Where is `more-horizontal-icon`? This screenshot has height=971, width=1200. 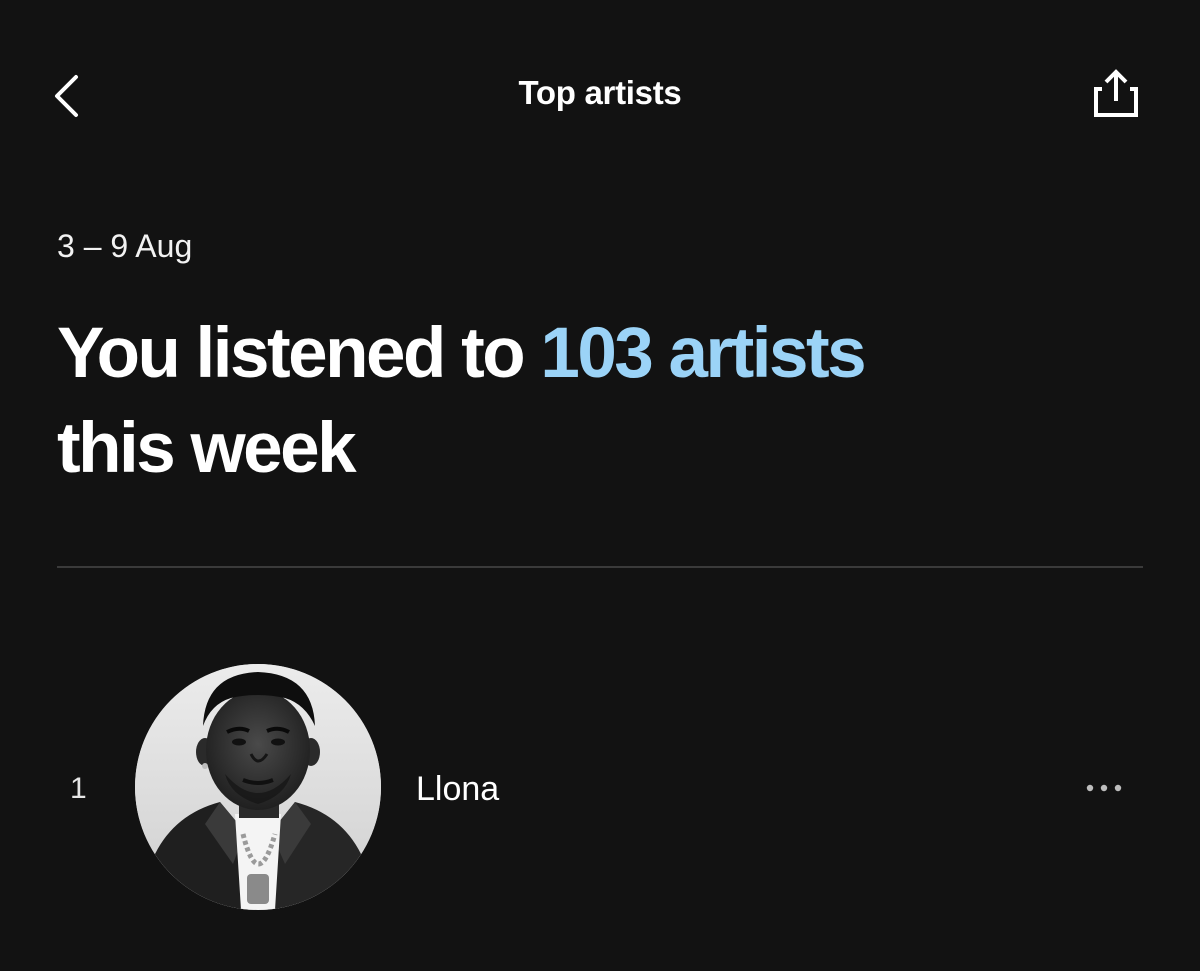 more-horizontal-icon is located at coordinates (1104, 788).